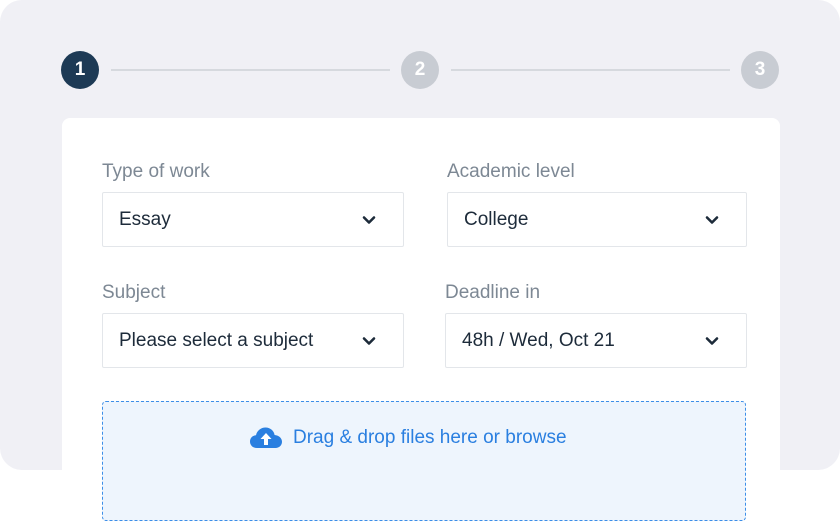  I want to click on step-3-number: 3, so click(760, 69).